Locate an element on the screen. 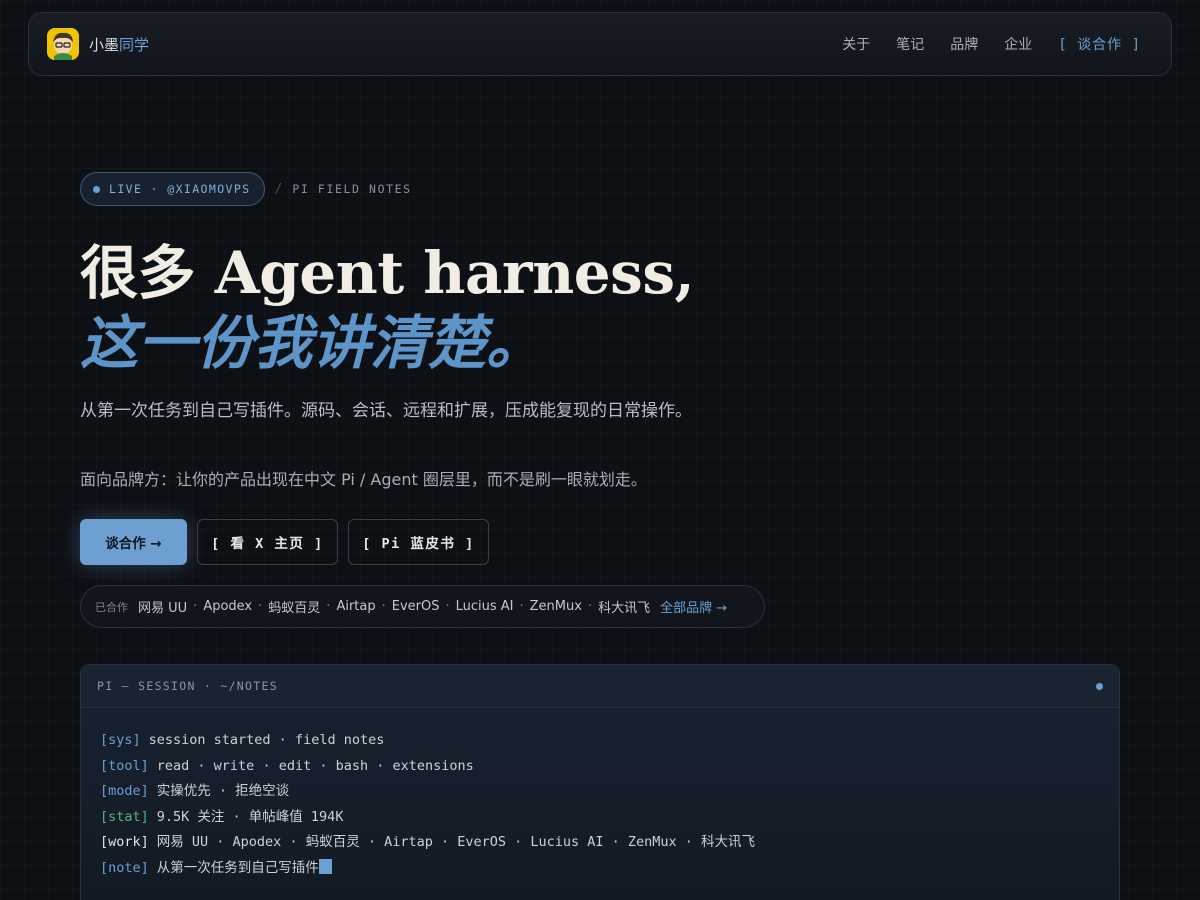 The width and height of the screenshot is (1200, 900). all-brands-link: 全部品牌 → is located at coordinates (693, 606).